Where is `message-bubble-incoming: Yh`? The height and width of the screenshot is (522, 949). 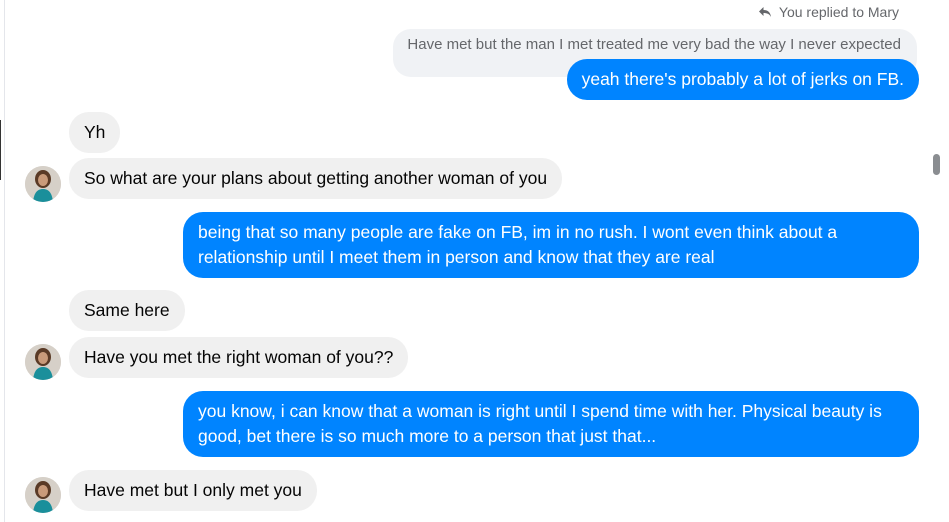
message-bubble-incoming: Yh is located at coordinates (95, 132).